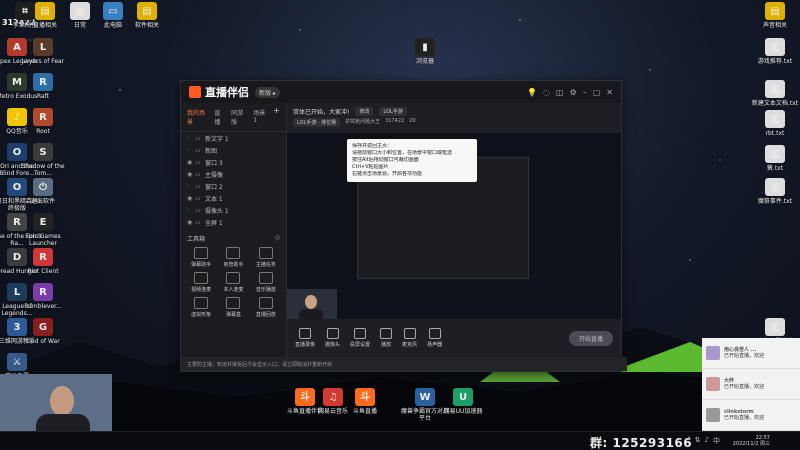 The image size is (800, 450). I want to click on toolbox-item: 房管助手, so click(233, 257).